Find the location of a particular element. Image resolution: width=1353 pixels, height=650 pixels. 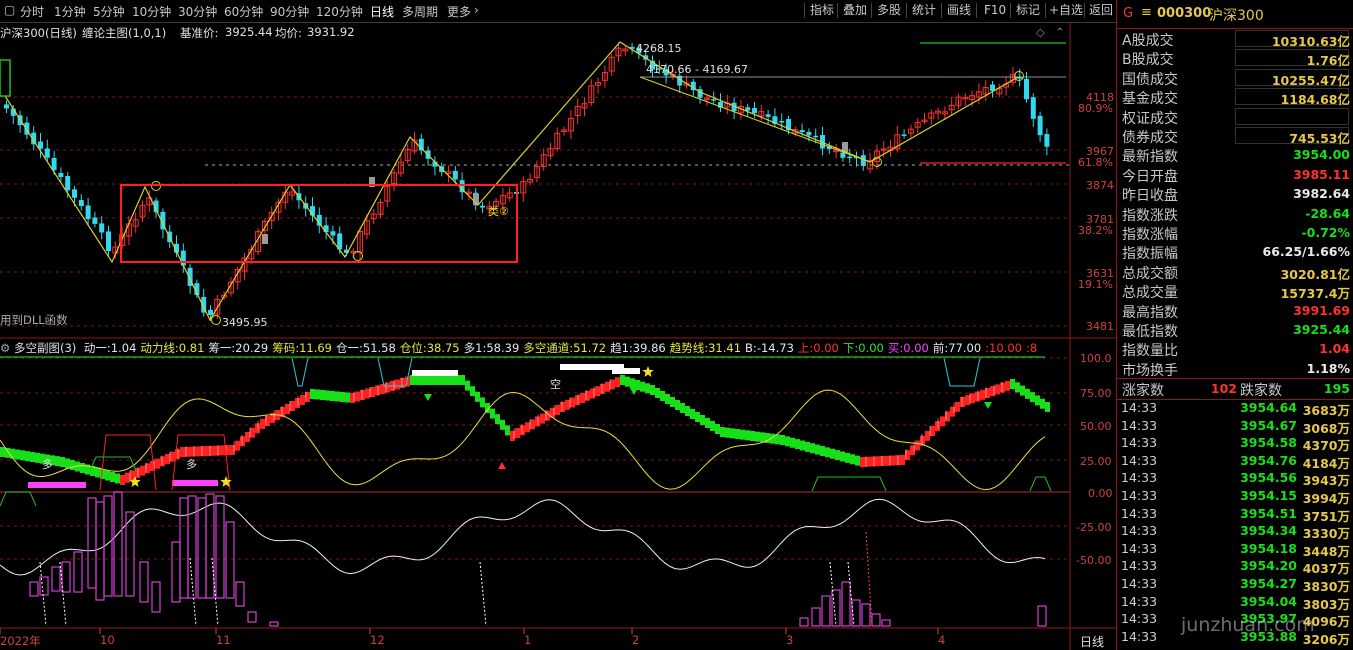

mark-button: 标记 is located at coordinates (1028, 10).